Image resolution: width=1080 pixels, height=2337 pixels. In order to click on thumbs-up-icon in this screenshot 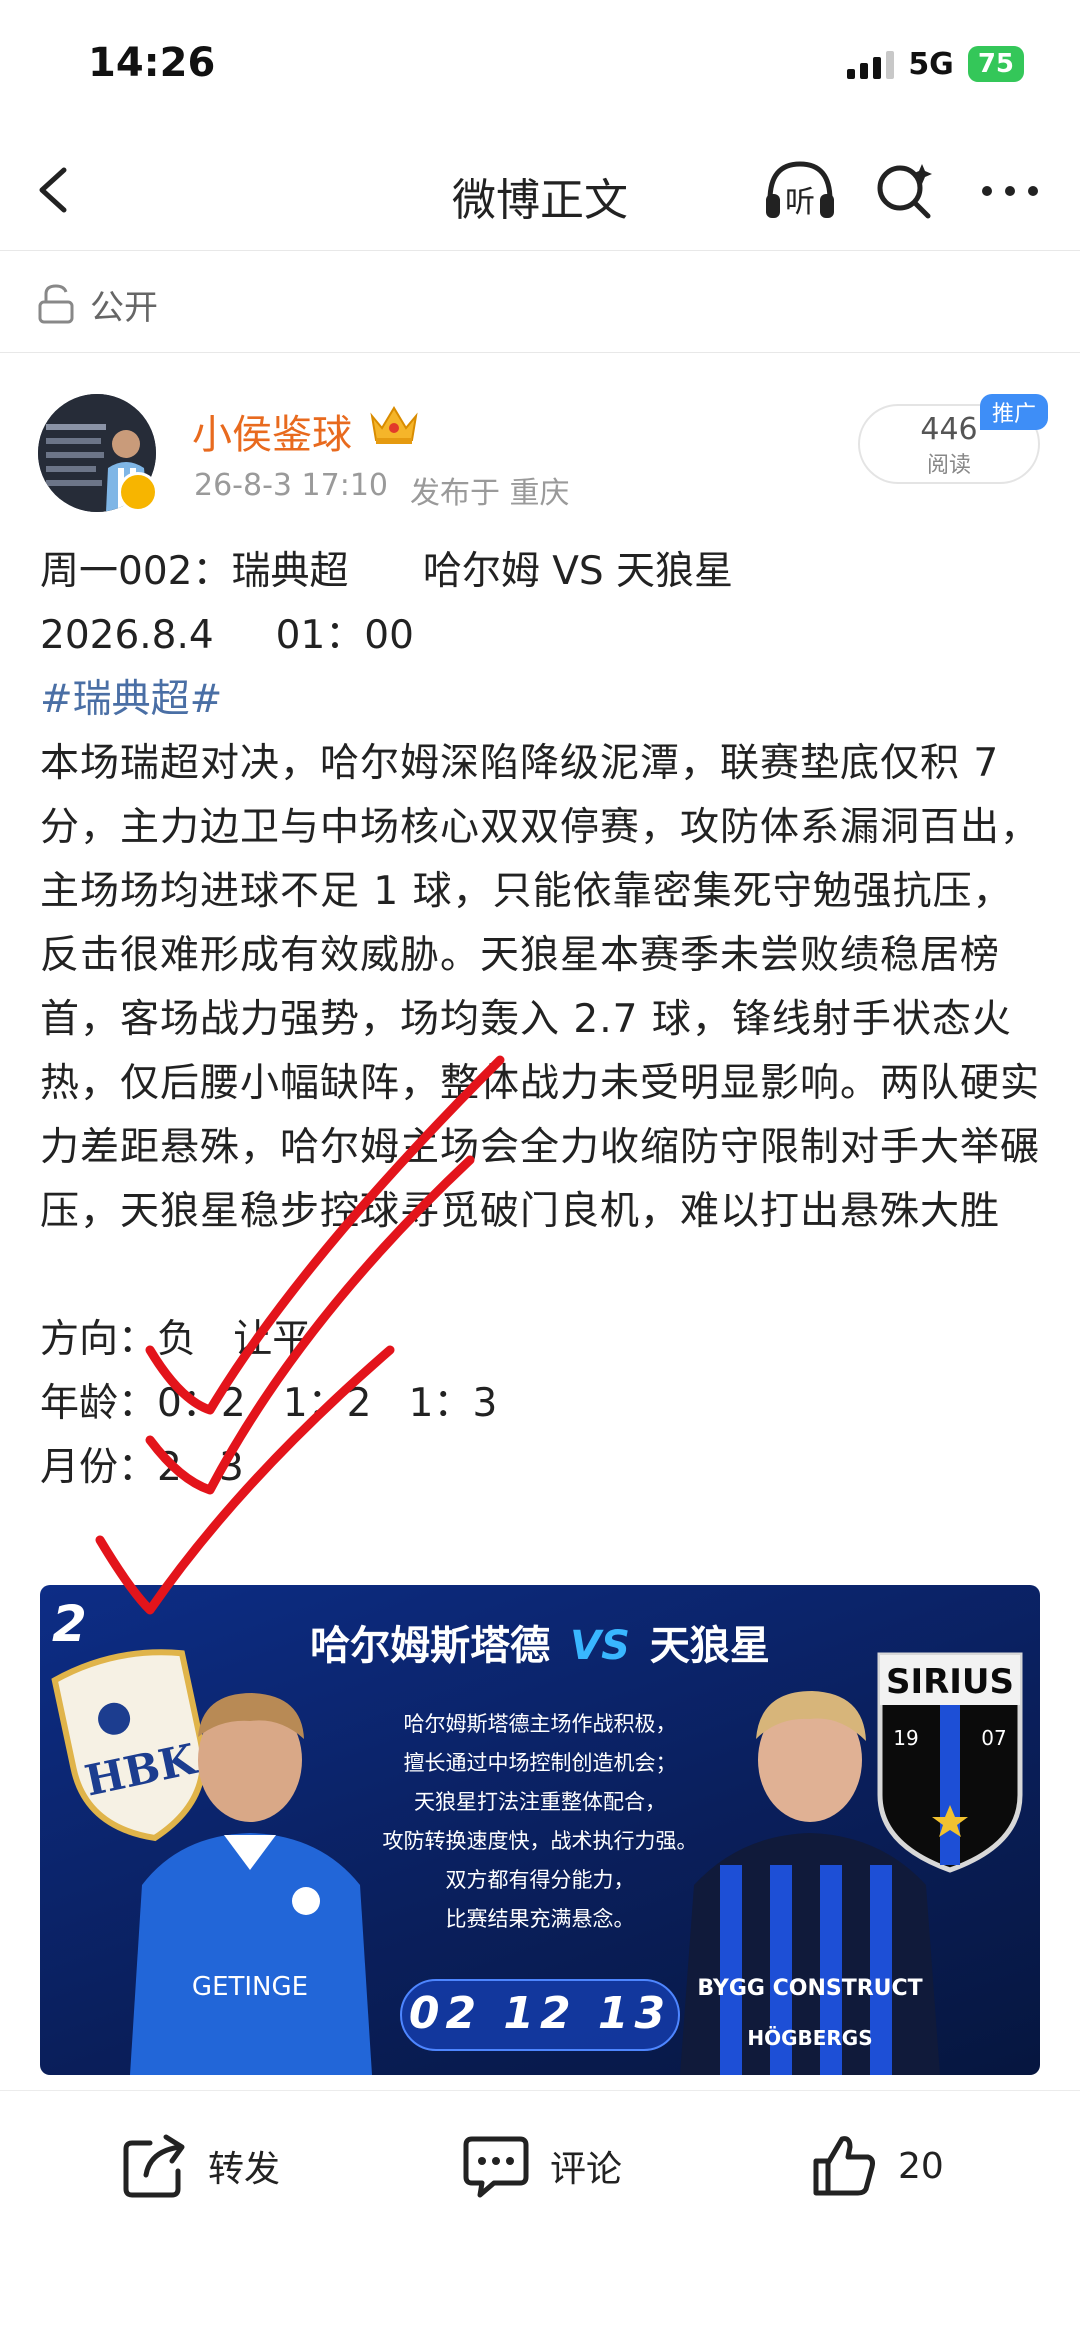, I will do `click(844, 2166)`.